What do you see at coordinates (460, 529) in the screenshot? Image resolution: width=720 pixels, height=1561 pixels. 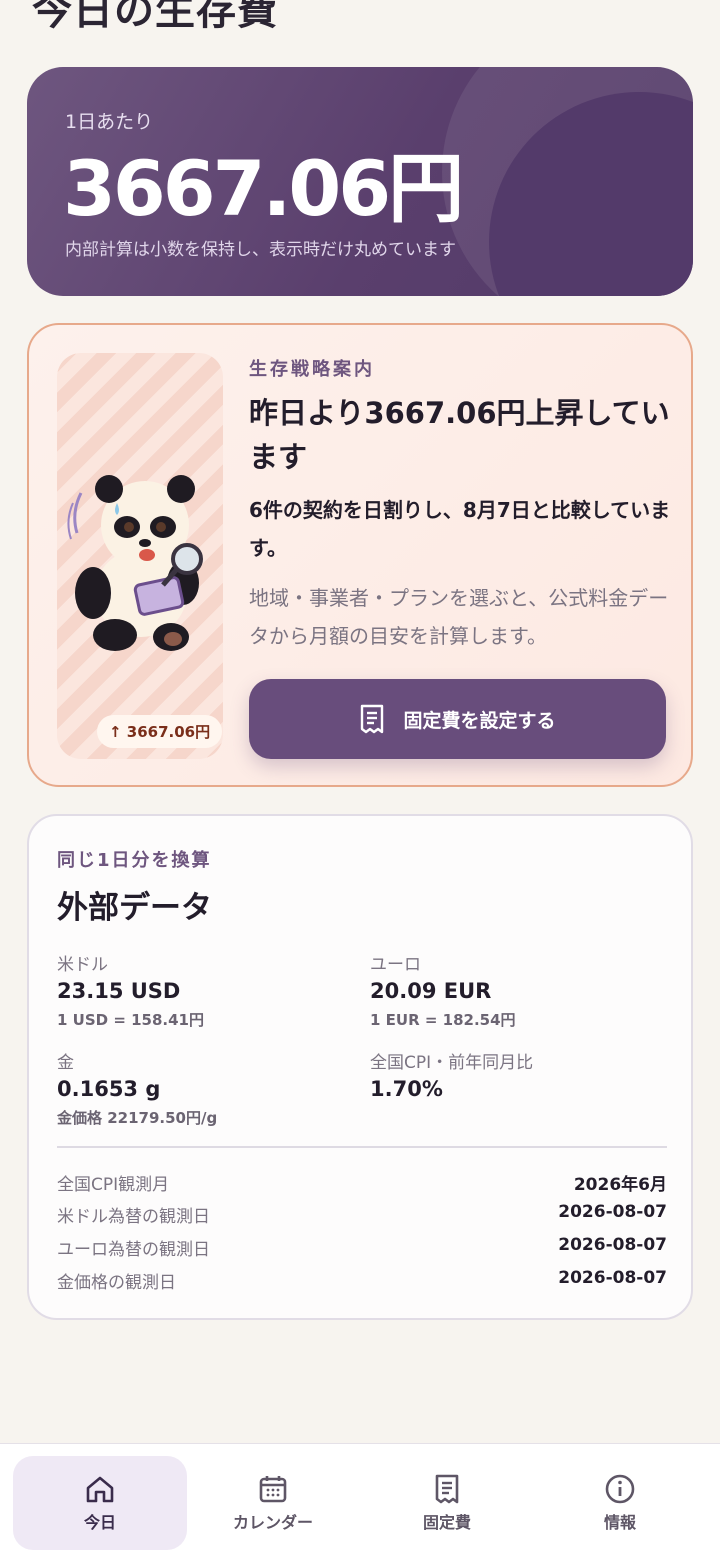 I see `strategy-body: 6件の契約を日割りし、8月7日と比較しています。` at bounding box center [460, 529].